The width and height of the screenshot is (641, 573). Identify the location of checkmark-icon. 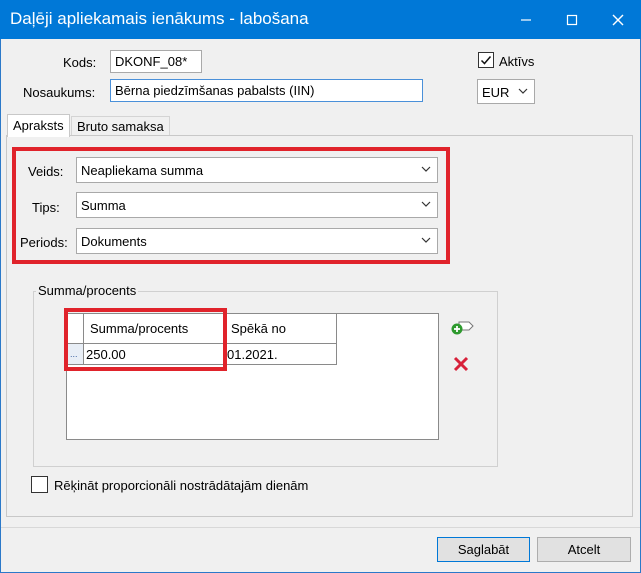
(486, 60).